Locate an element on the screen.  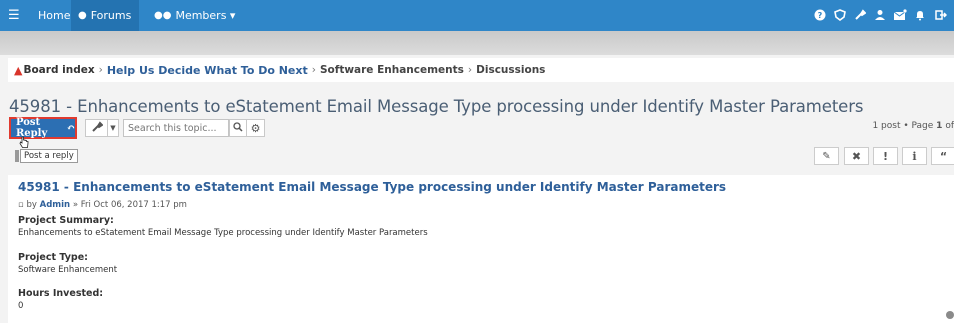
field-value: 0 is located at coordinates (21, 306).